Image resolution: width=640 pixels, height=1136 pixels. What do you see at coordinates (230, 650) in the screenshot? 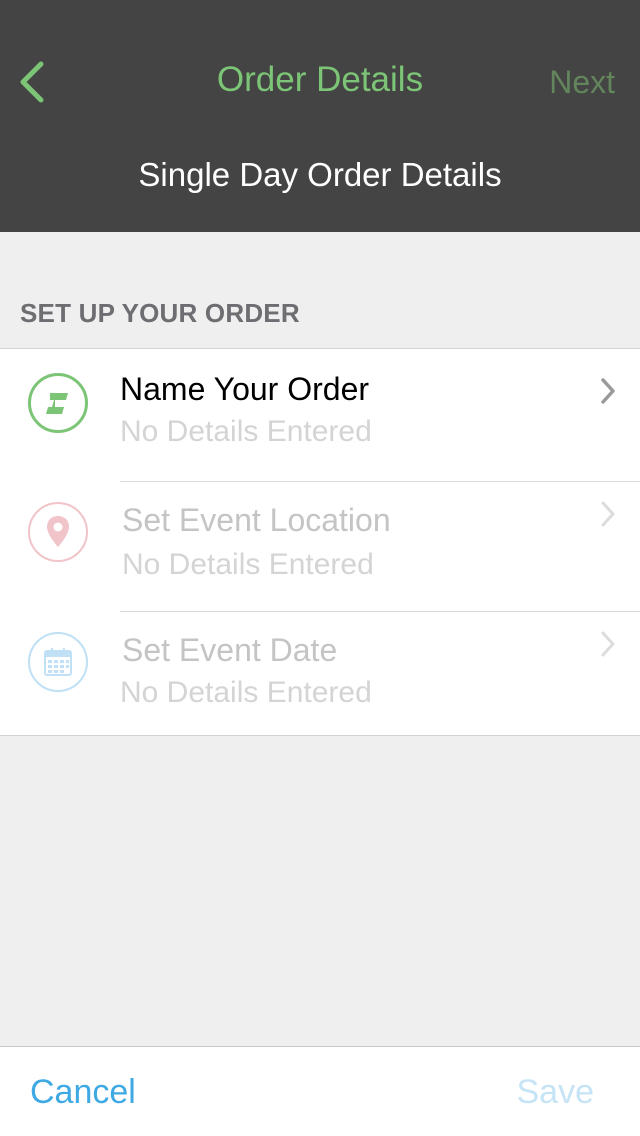
I see `list-item-title: Set Event Date` at bounding box center [230, 650].